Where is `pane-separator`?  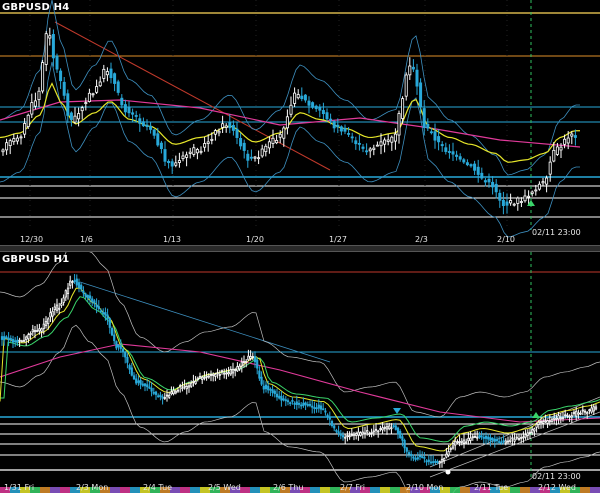 pane-separator is located at coordinates (300, 248).